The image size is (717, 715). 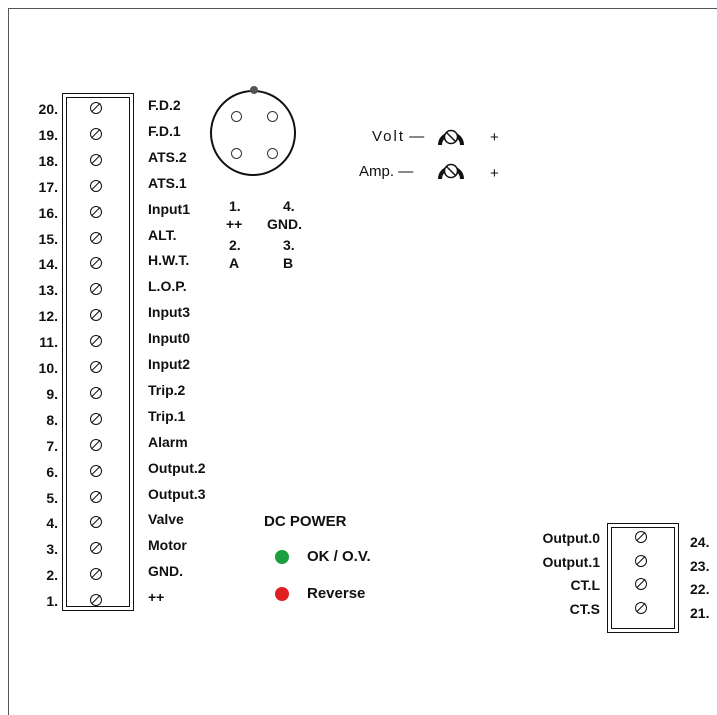 What do you see at coordinates (494, 173) in the screenshot?
I see `amp-plus: +` at bounding box center [494, 173].